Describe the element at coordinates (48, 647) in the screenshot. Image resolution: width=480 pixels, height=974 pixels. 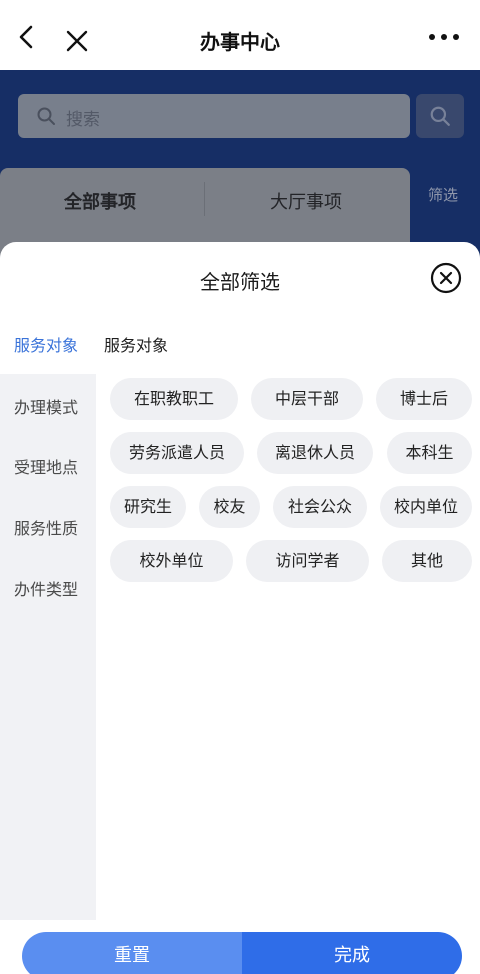
I see `category-sidebar: 办理模式 受理地点 服务性质 办件类型` at that location.